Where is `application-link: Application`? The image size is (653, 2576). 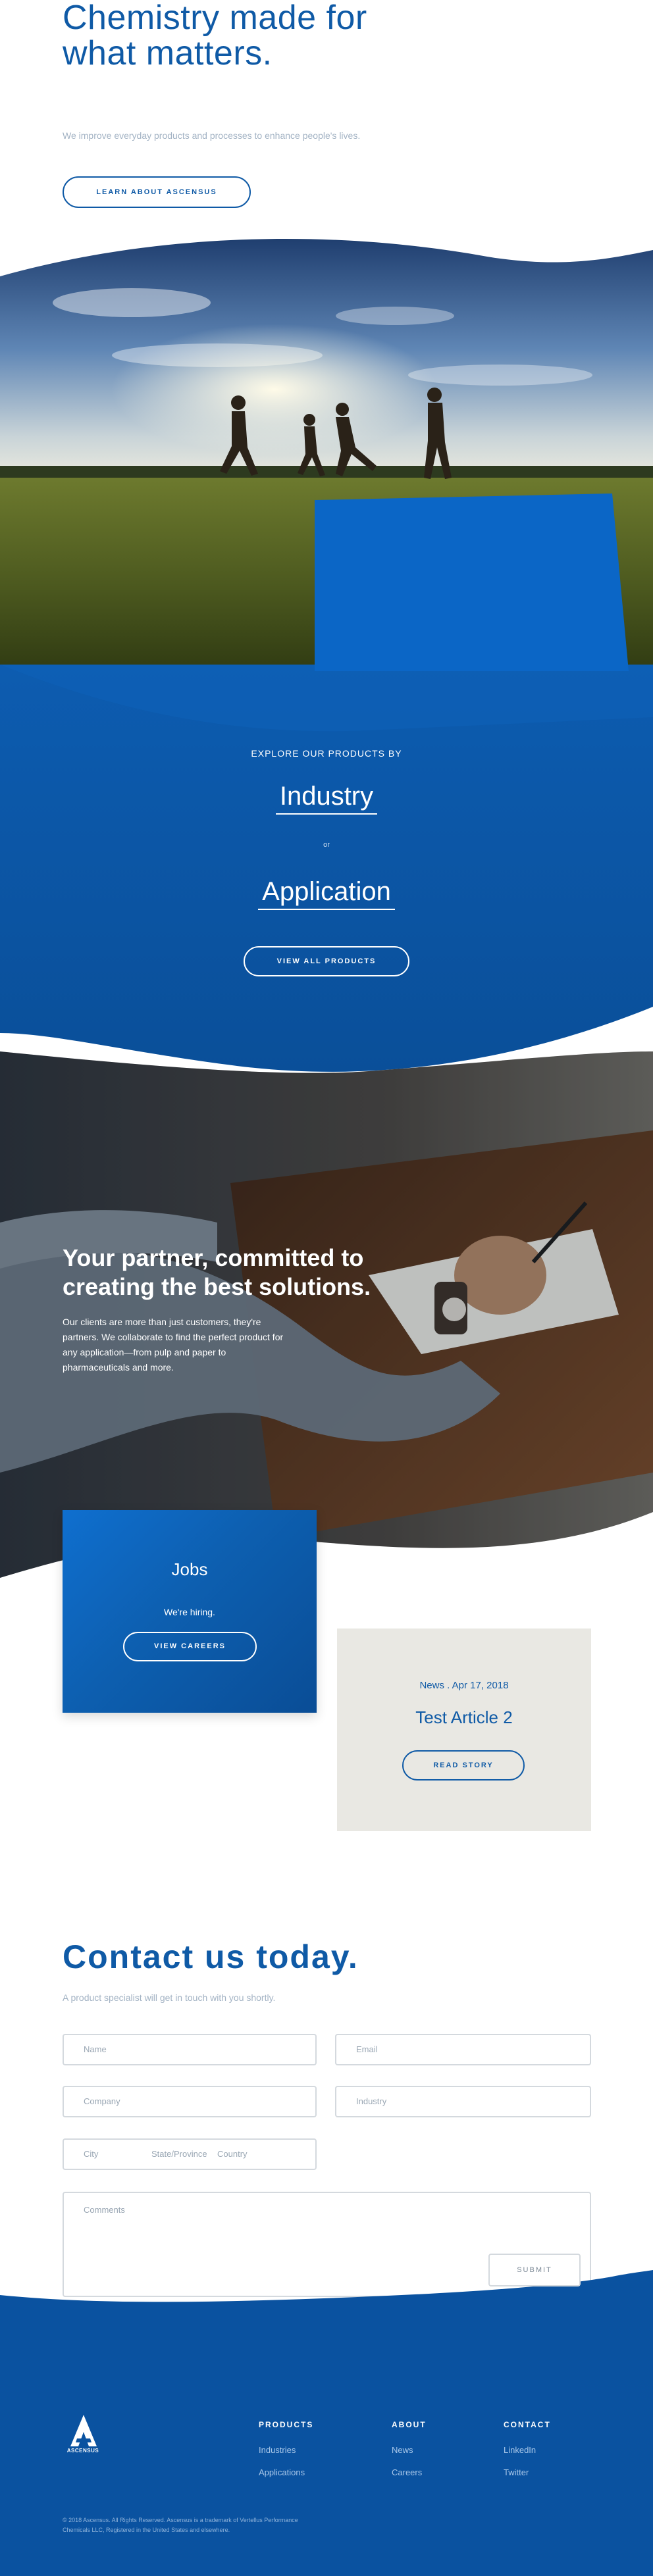 application-link: Application is located at coordinates (326, 893).